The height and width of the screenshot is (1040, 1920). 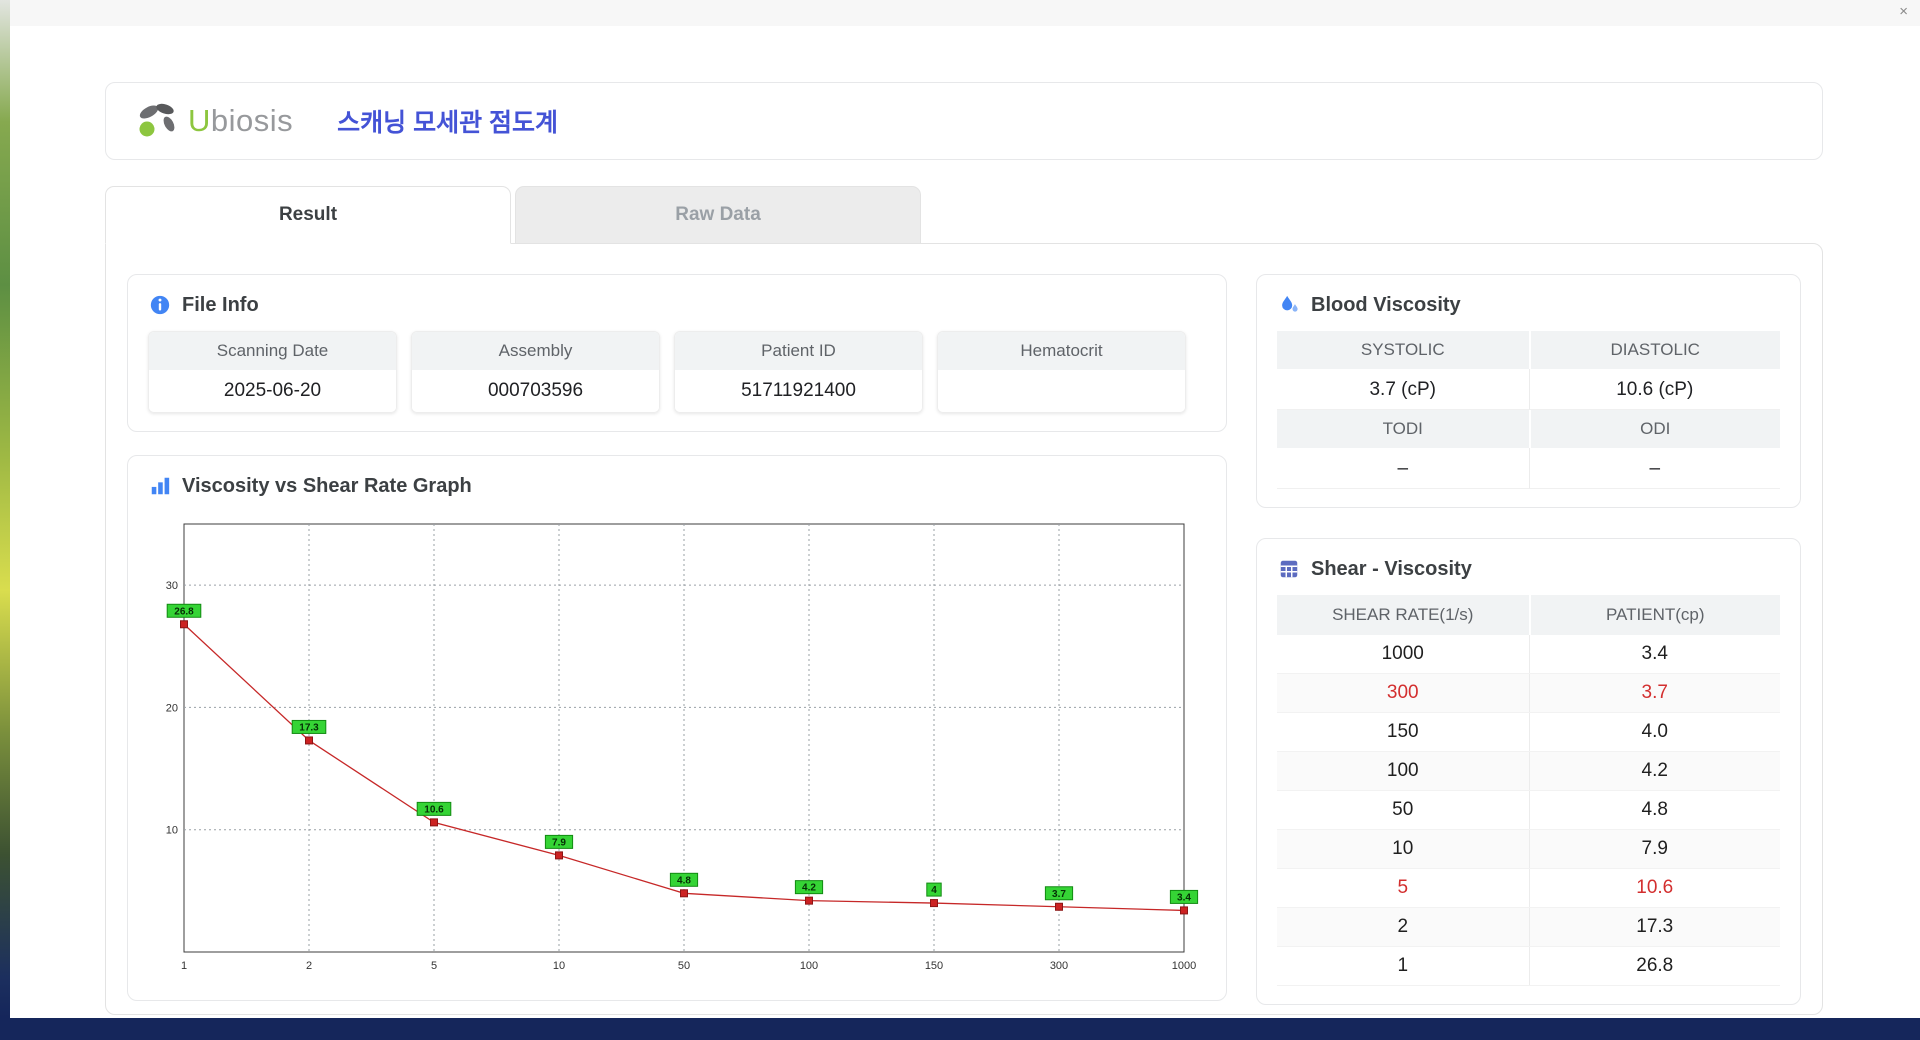 I want to click on shear-rate-value: 100, so click(x=1402, y=770).